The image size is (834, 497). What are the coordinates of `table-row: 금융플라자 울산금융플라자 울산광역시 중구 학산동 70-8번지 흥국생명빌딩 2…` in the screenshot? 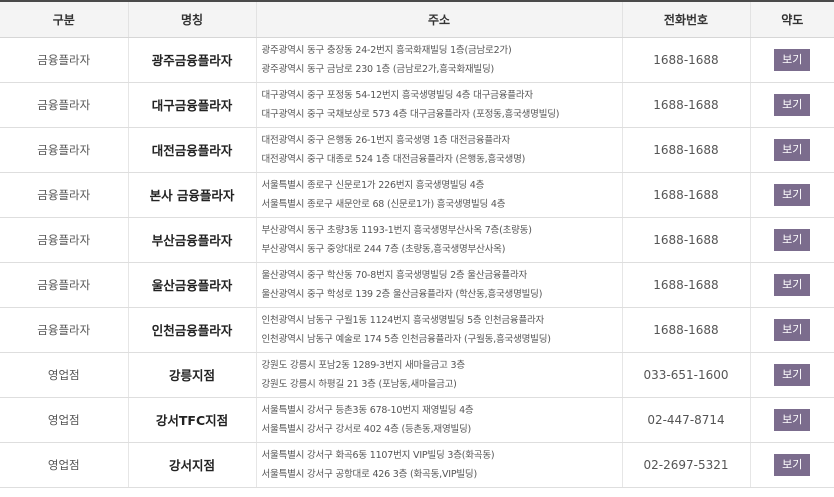 It's located at (417, 285).